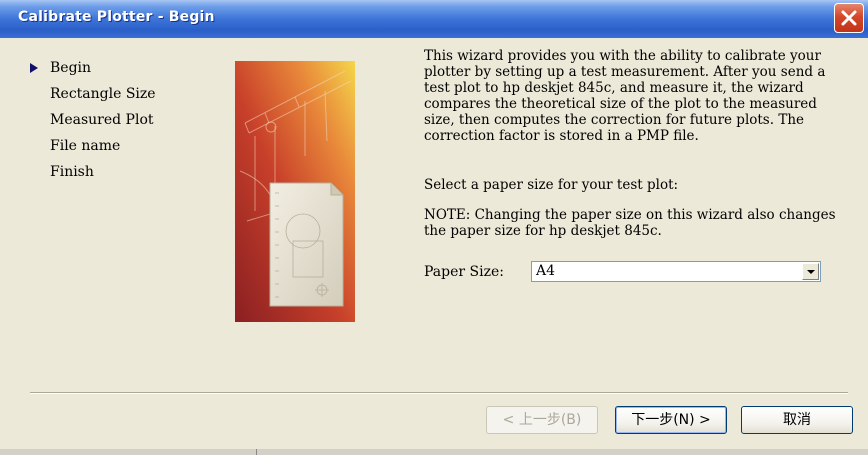 This screenshot has height=455, width=868. Describe the element at coordinates (93, 71) in the screenshot. I see `step-begin: Begin` at that location.